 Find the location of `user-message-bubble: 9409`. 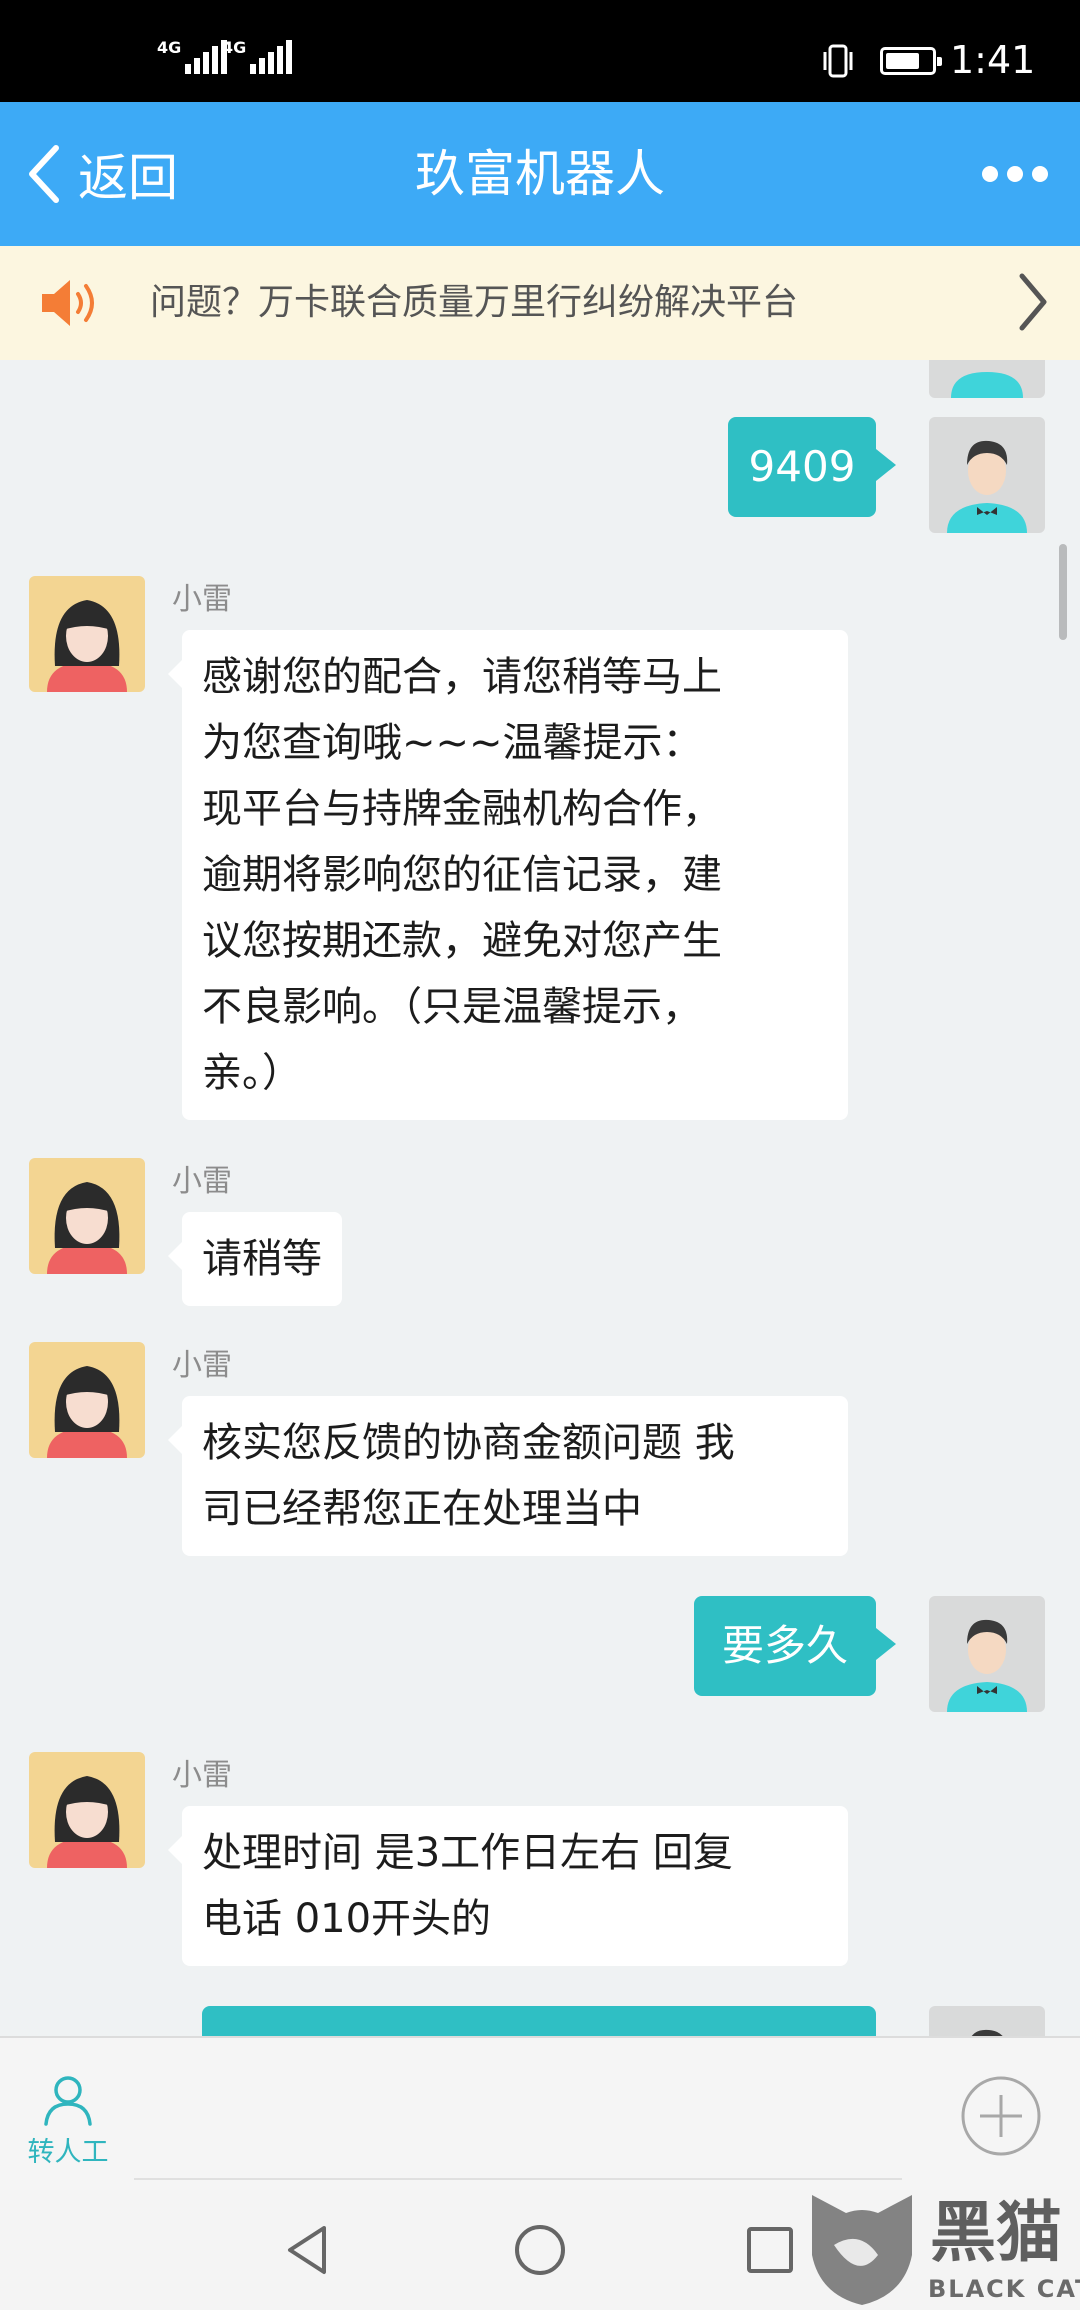

user-message-bubble: 9409 is located at coordinates (812, 467).